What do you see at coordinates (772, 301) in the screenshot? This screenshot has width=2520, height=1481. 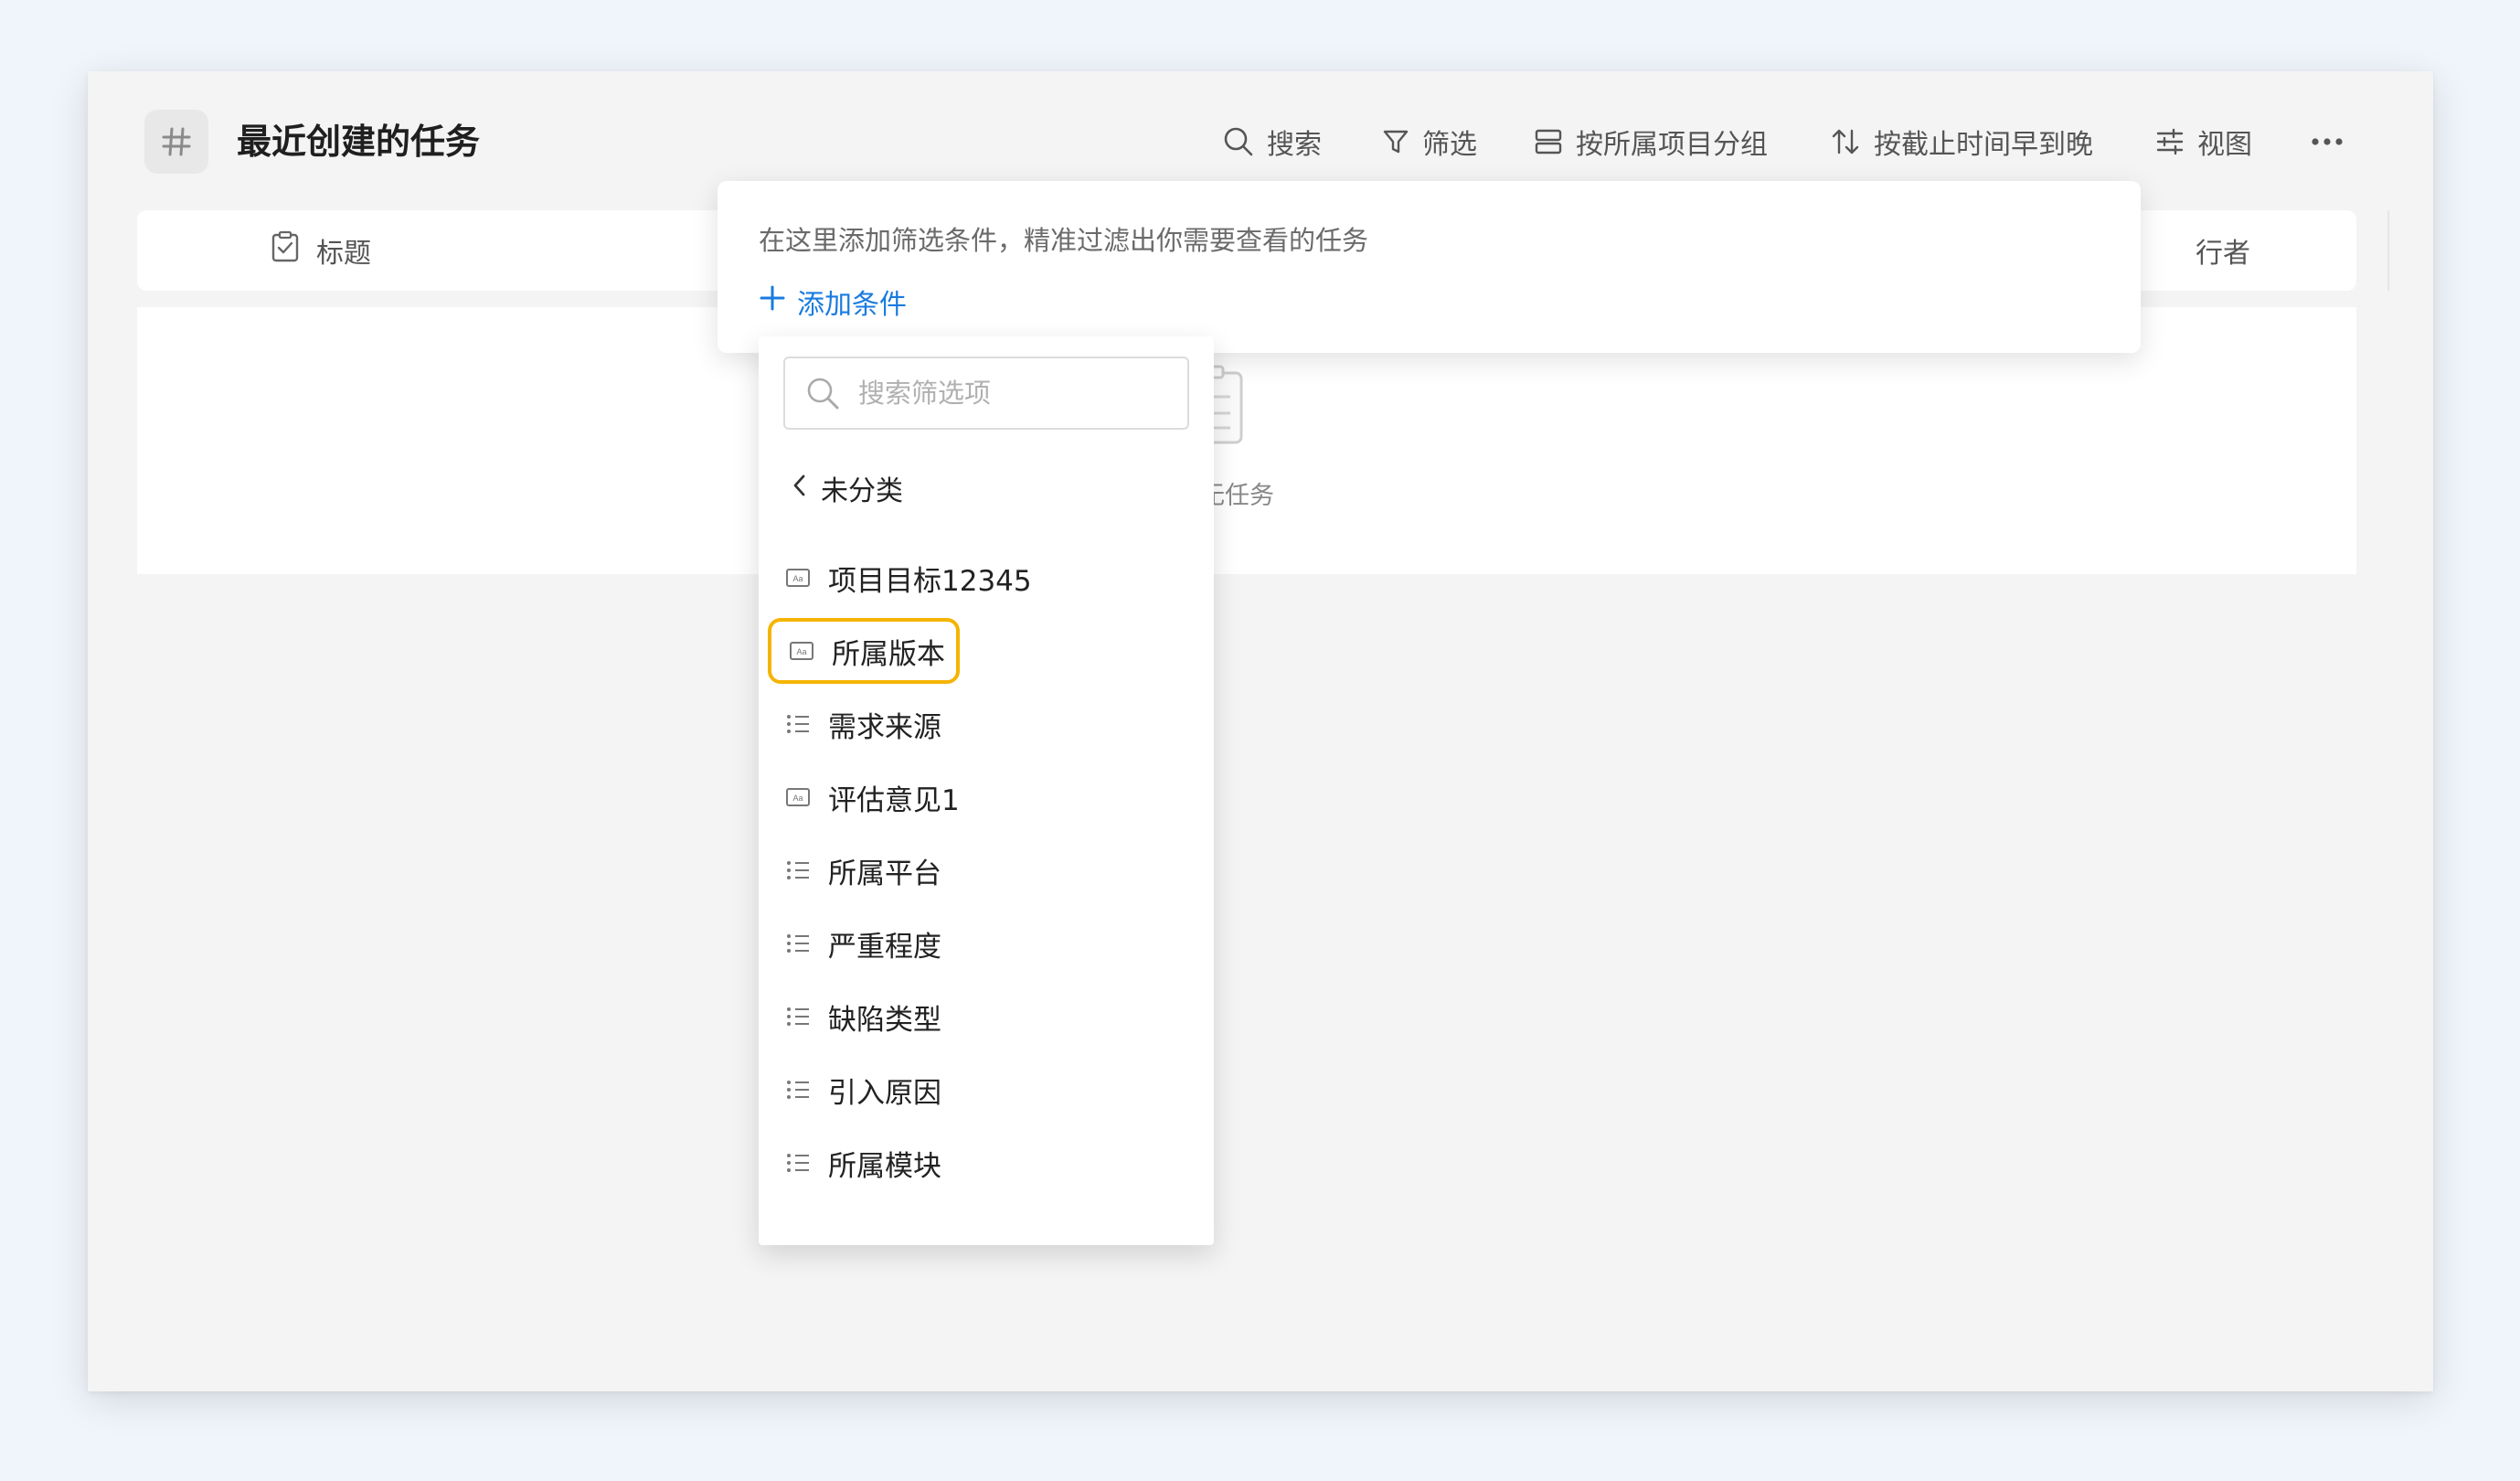 I see `plus-icon` at bounding box center [772, 301].